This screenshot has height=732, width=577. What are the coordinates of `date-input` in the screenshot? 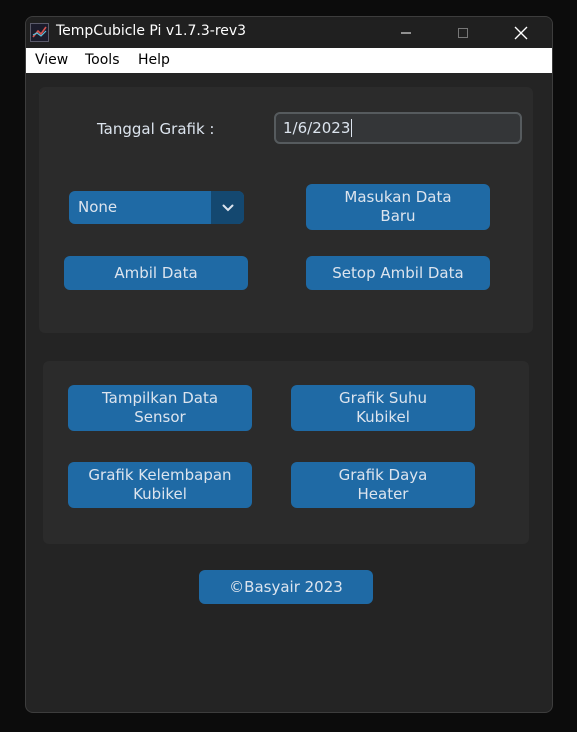 It's located at (398, 128).